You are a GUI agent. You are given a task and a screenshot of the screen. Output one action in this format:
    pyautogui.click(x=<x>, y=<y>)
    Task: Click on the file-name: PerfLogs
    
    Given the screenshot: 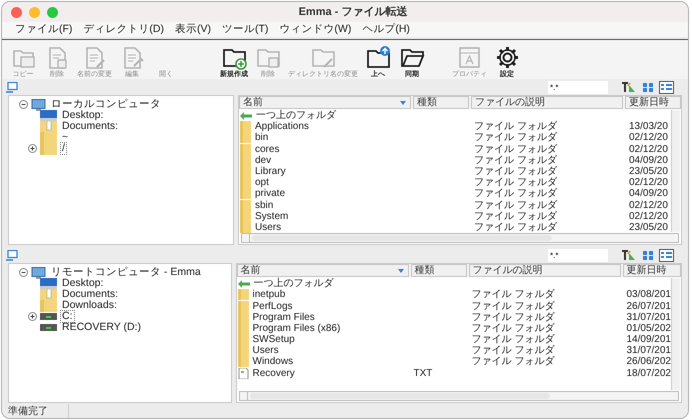 What is the action you would take?
    pyautogui.click(x=272, y=306)
    